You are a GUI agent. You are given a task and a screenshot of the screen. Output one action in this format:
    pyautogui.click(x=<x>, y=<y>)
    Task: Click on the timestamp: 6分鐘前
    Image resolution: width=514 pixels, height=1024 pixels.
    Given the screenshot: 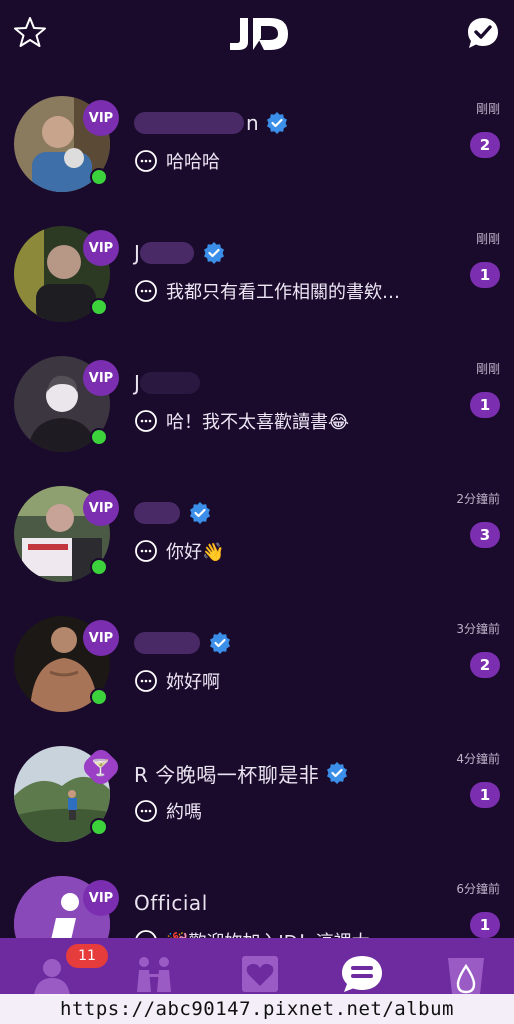 What is the action you would take?
    pyautogui.click(x=478, y=889)
    